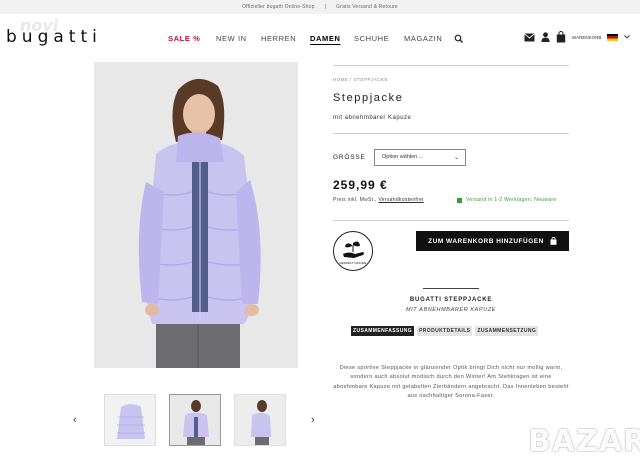 This screenshot has height=473, width=640. What do you see at coordinates (367, 7) in the screenshot?
I see `promo-shipping: Gratis Versand & Retoure` at bounding box center [367, 7].